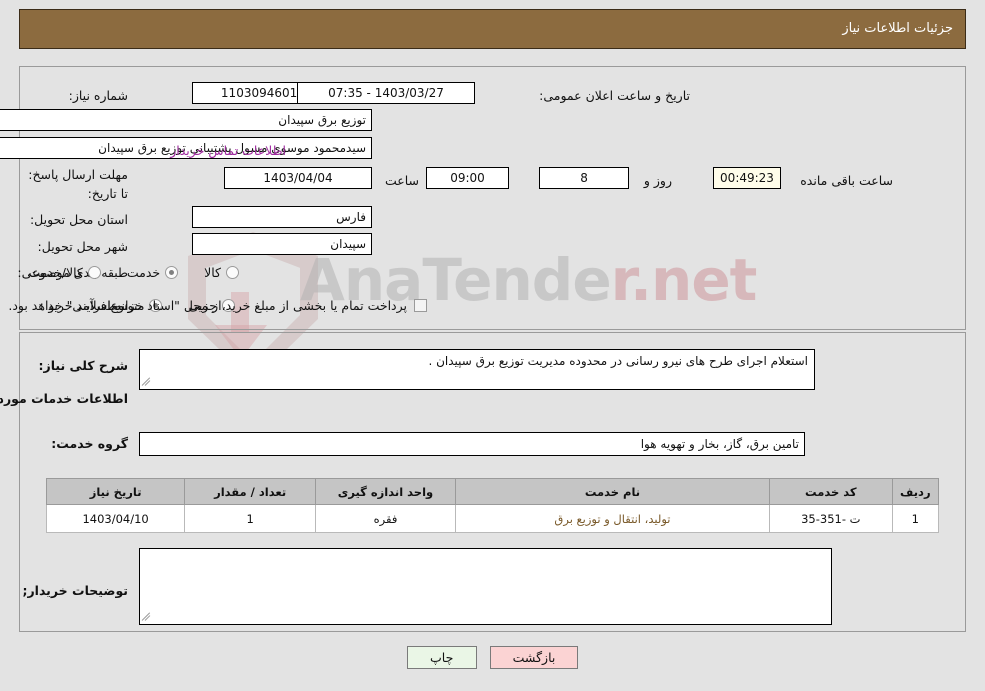 This screenshot has height=691, width=985. Describe the element at coordinates (55, 272) in the screenshot. I see `category-label-2: کالا/خدمت` at that location.